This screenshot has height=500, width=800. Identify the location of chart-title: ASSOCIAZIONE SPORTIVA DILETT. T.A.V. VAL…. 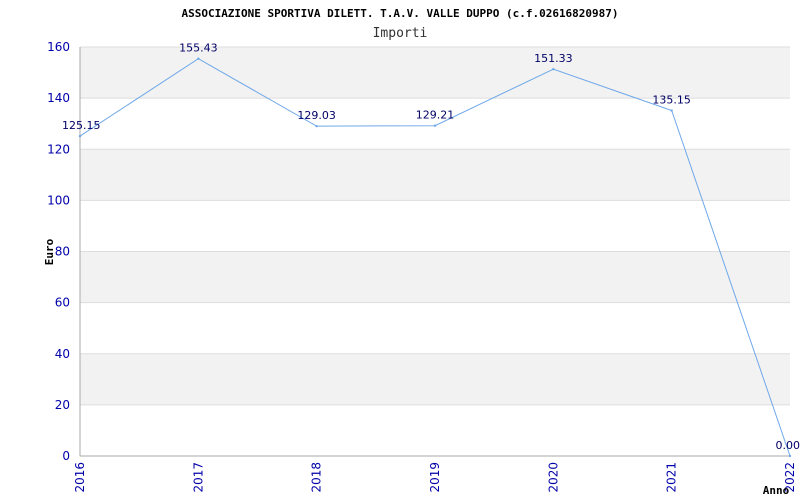
(399, 13).